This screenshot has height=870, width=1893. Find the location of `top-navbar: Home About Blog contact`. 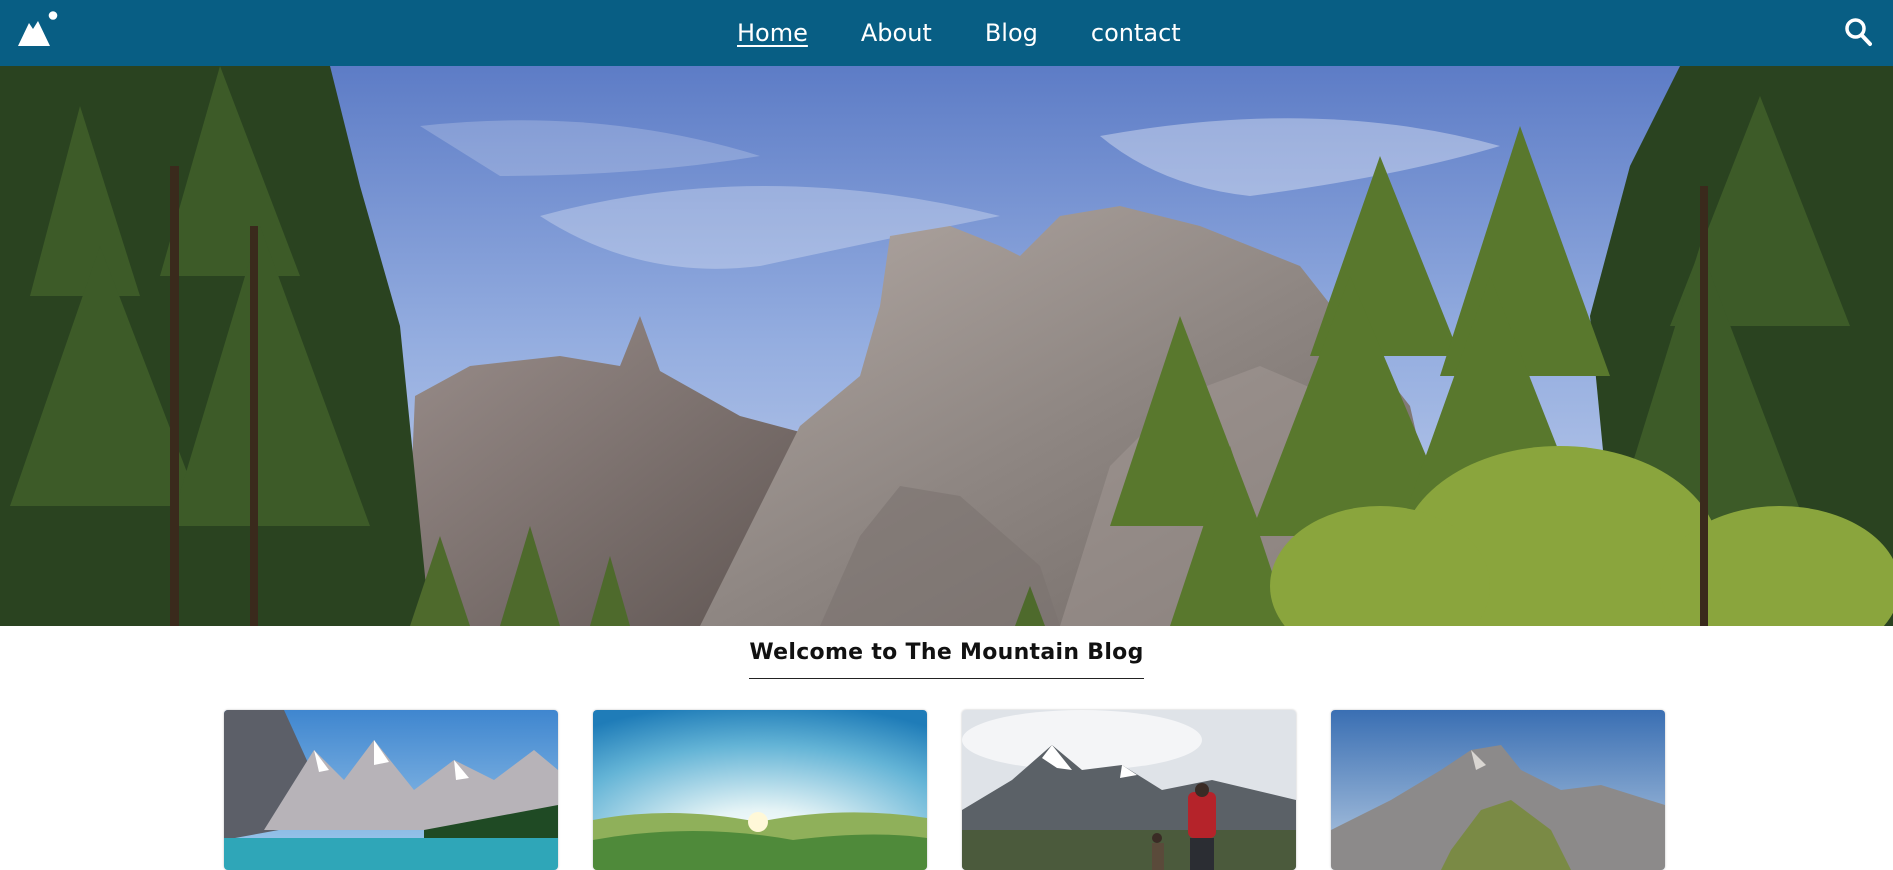

top-navbar: Home About Blog contact is located at coordinates (946, 33).